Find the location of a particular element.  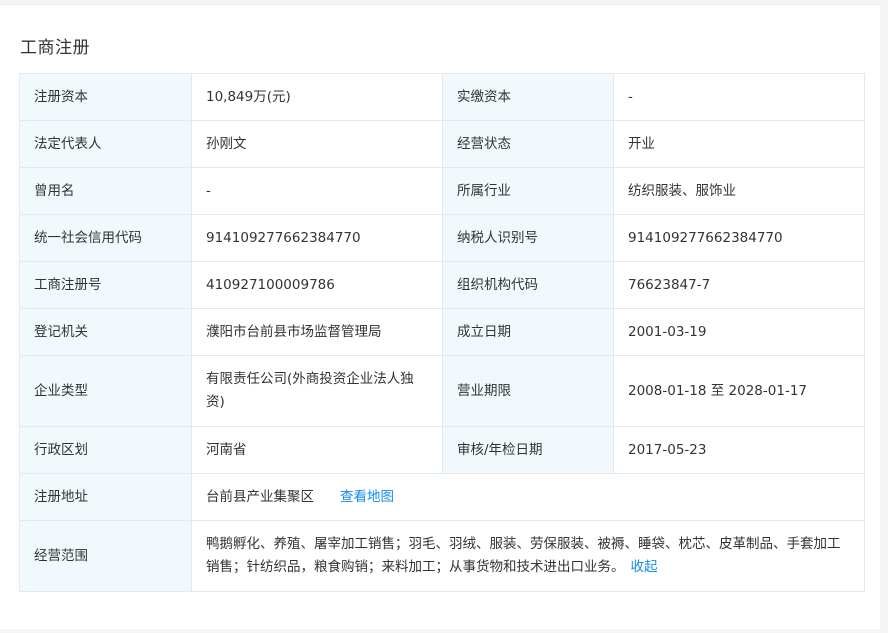

field-label: 工商注册号 is located at coordinates (105, 285).